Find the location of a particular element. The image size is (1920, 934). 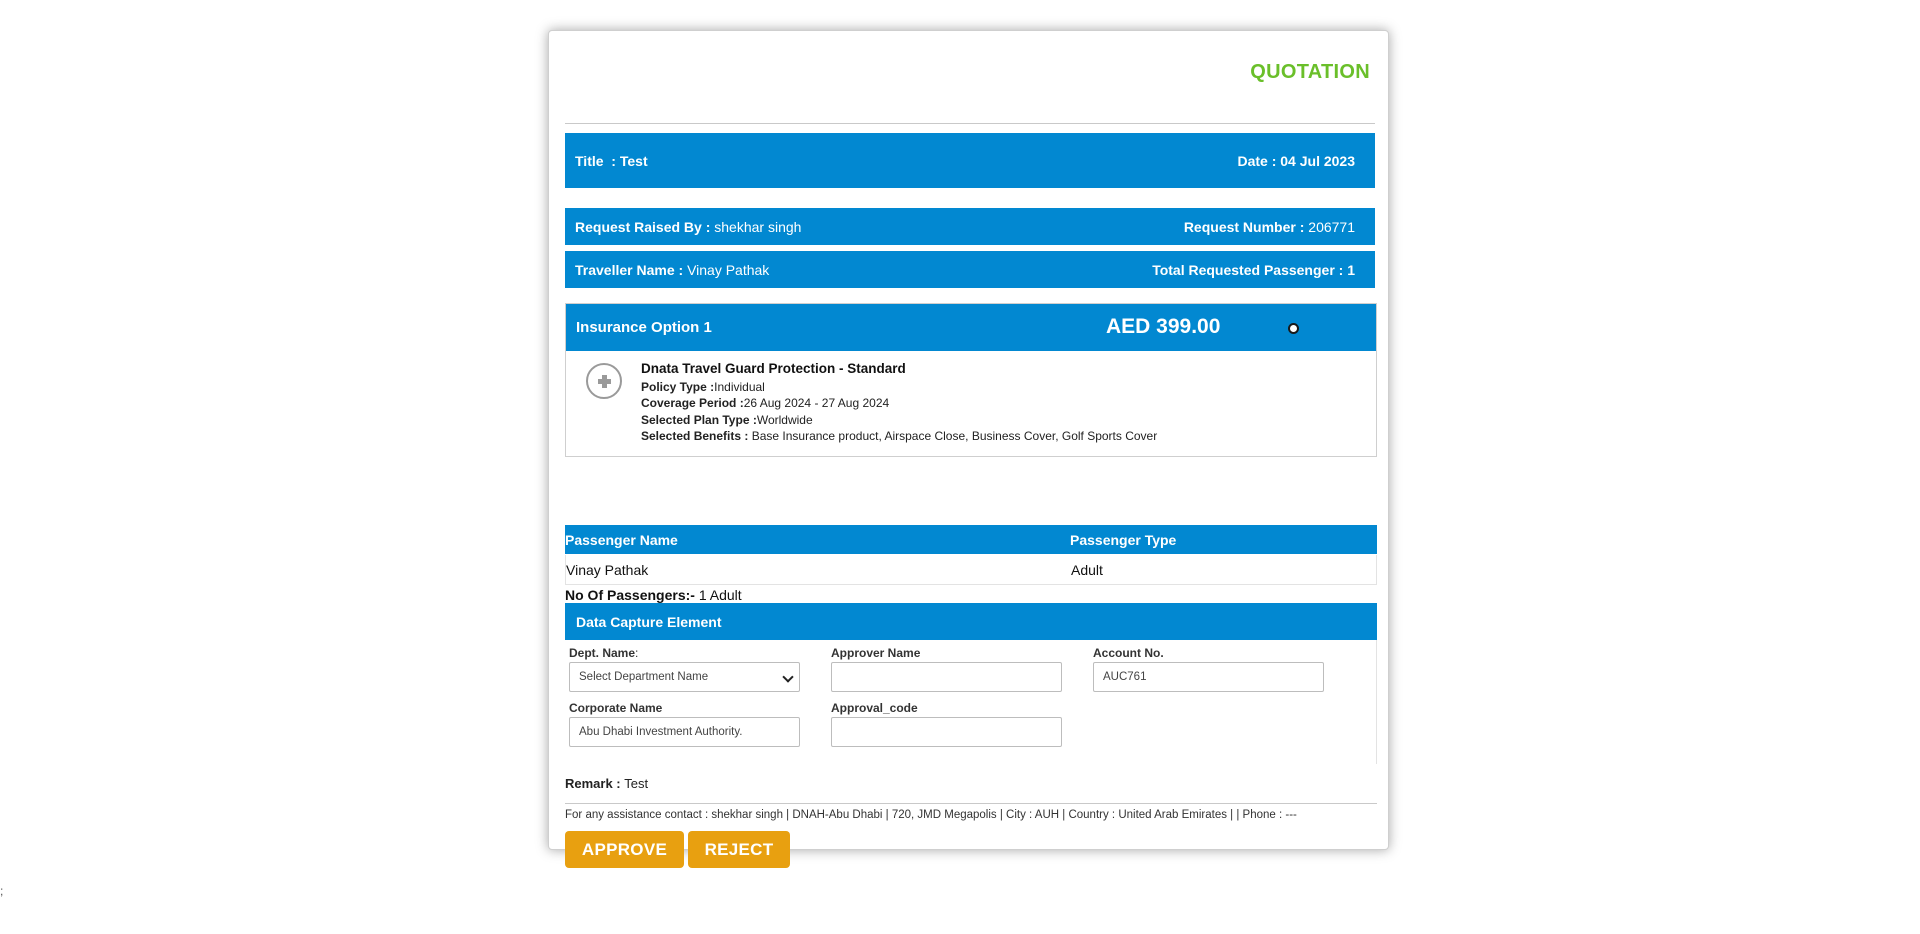

total-requested-passenger: Total Requested Passenger : 1 is located at coordinates (1253, 269).